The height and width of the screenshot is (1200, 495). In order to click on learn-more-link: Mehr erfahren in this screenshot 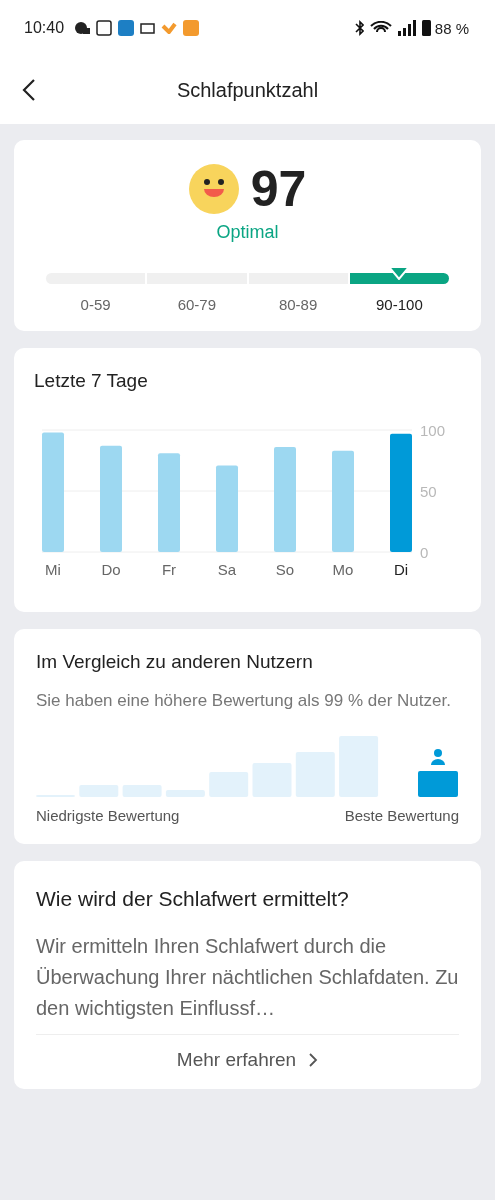, I will do `click(247, 1060)`.